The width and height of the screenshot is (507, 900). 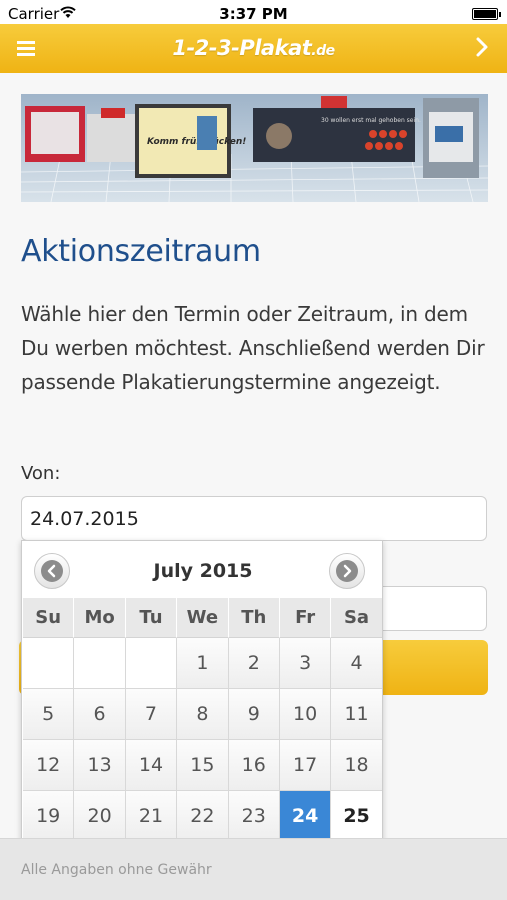 I want to click on page-title: Aktionszeitraum, so click(x=141, y=251).